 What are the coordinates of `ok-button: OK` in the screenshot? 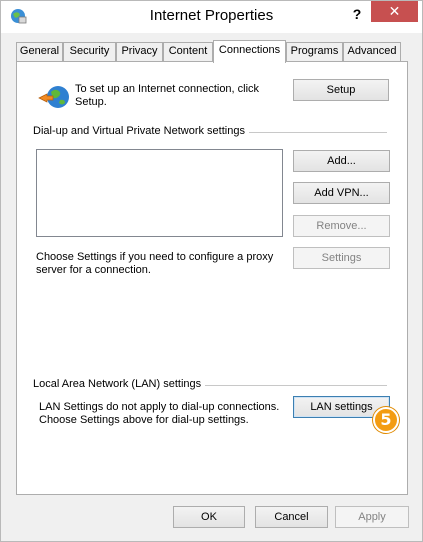 It's located at (209, 517).